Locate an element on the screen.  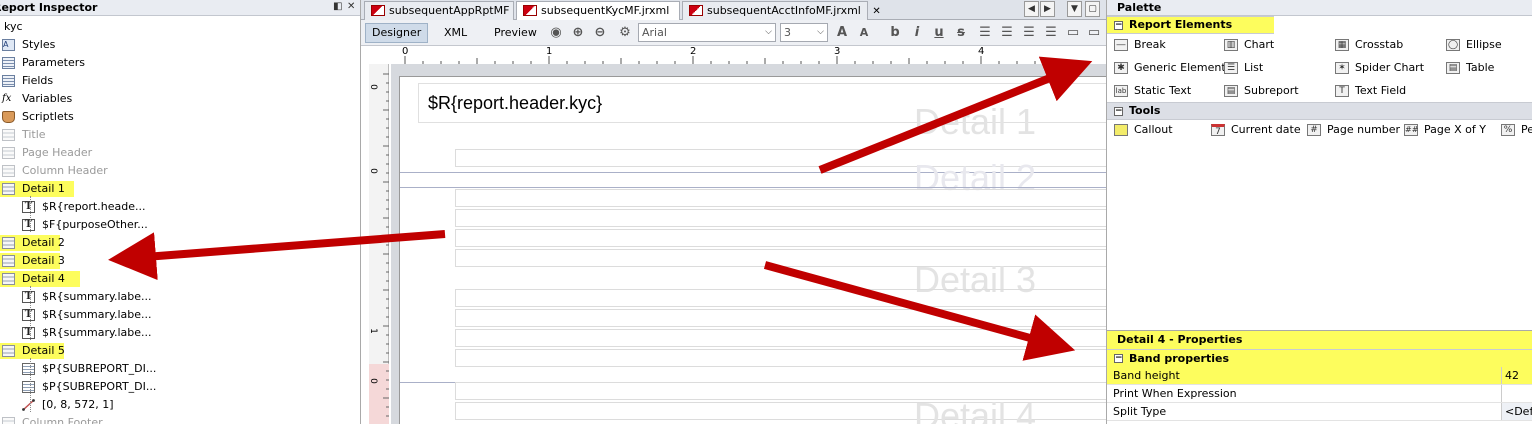
palette-item-text-field: T Text Field is located at coordinates (1370, 91).